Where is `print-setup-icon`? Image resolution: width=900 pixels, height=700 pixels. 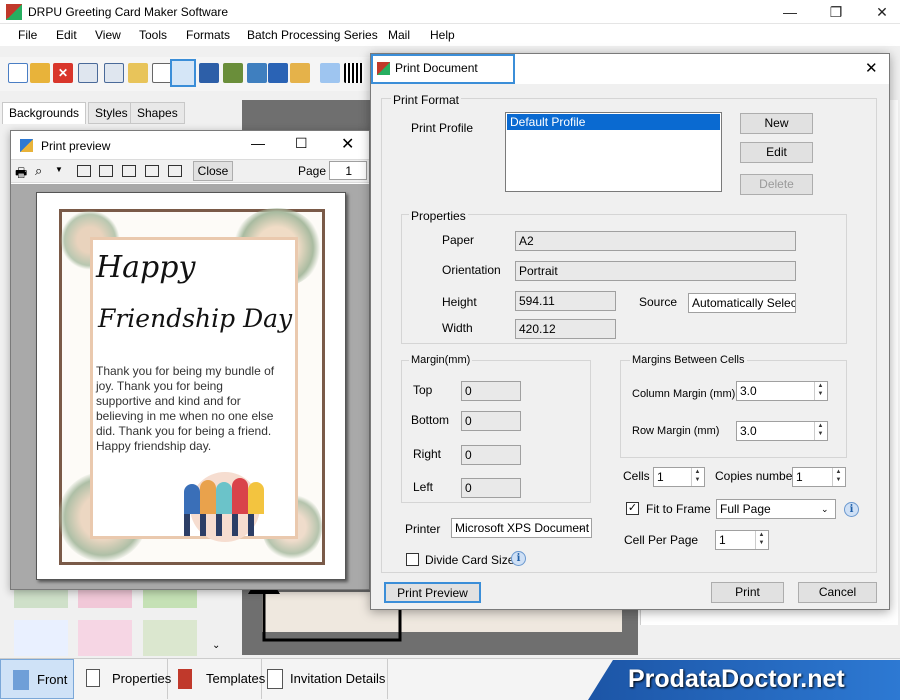
print-setup-icon is located at coordinates (162, 73).